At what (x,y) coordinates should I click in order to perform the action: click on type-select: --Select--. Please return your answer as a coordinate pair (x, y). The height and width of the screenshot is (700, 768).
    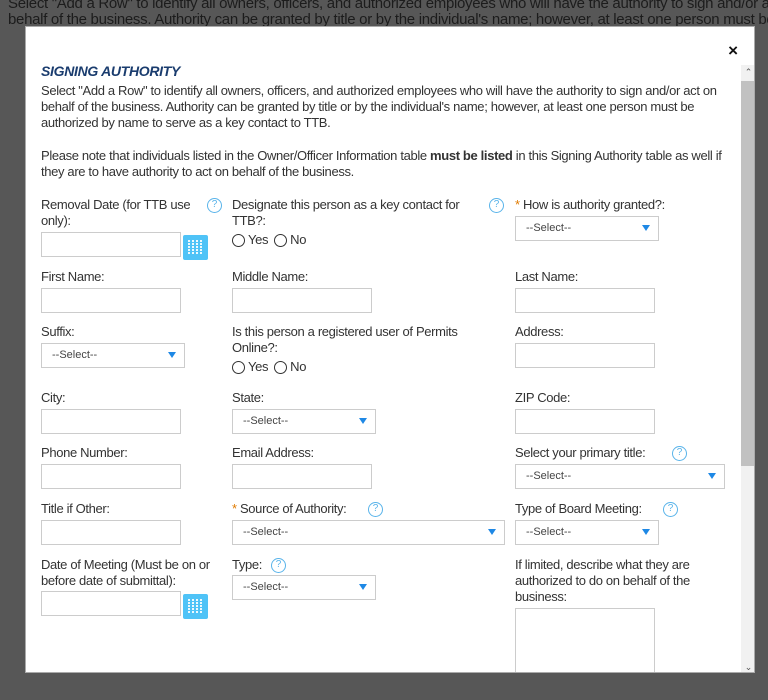
    Looking at the image, I should click on (304, 587).